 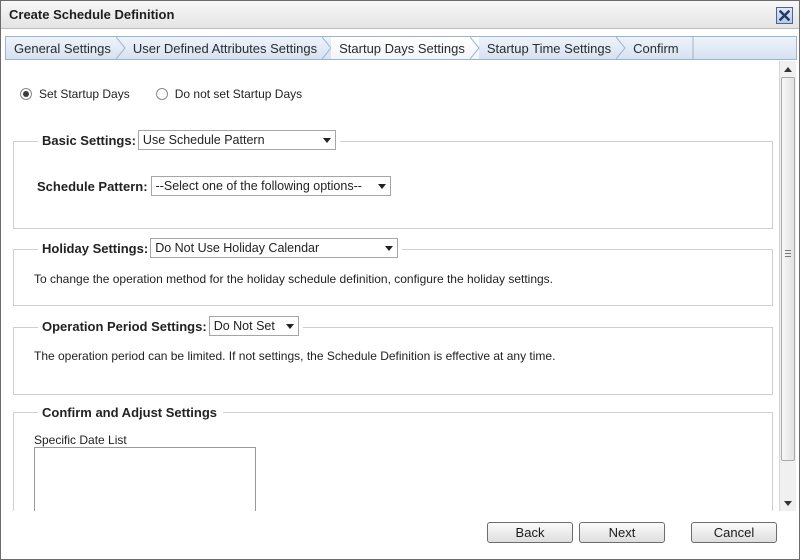 I want to click on divider-icon, so click(x=693, y=48).